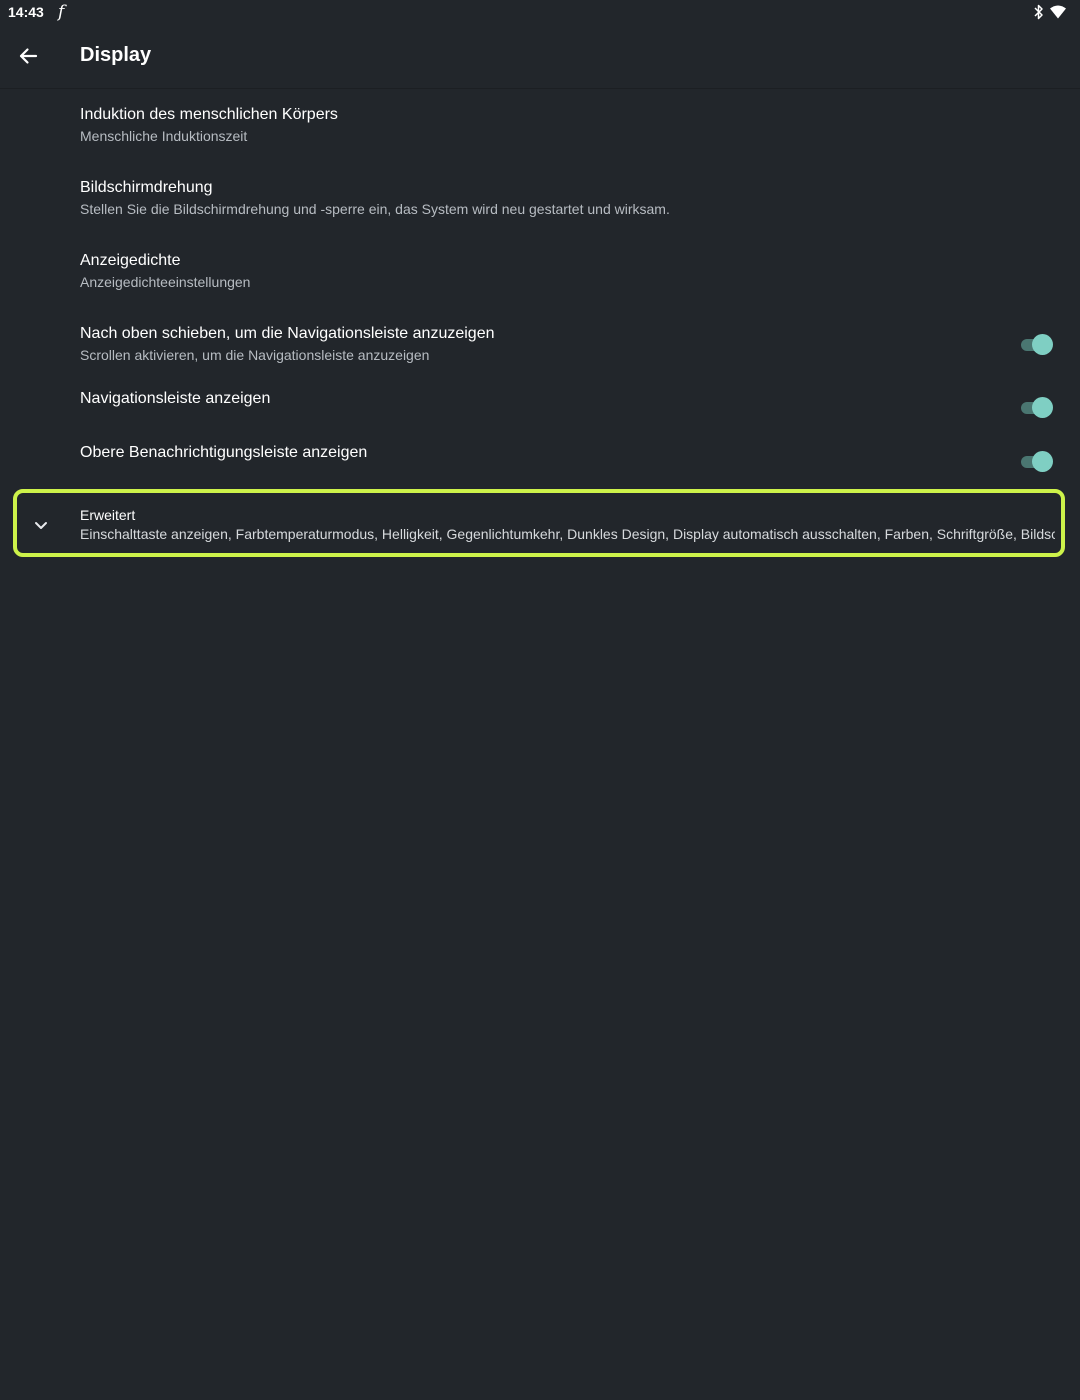 The width and height of the screenshot is (1080, 1400). What do you see at coordinates (1058, 12) in the screenshot?
I see `wifi-icon` at bounding box center [1058, 12].